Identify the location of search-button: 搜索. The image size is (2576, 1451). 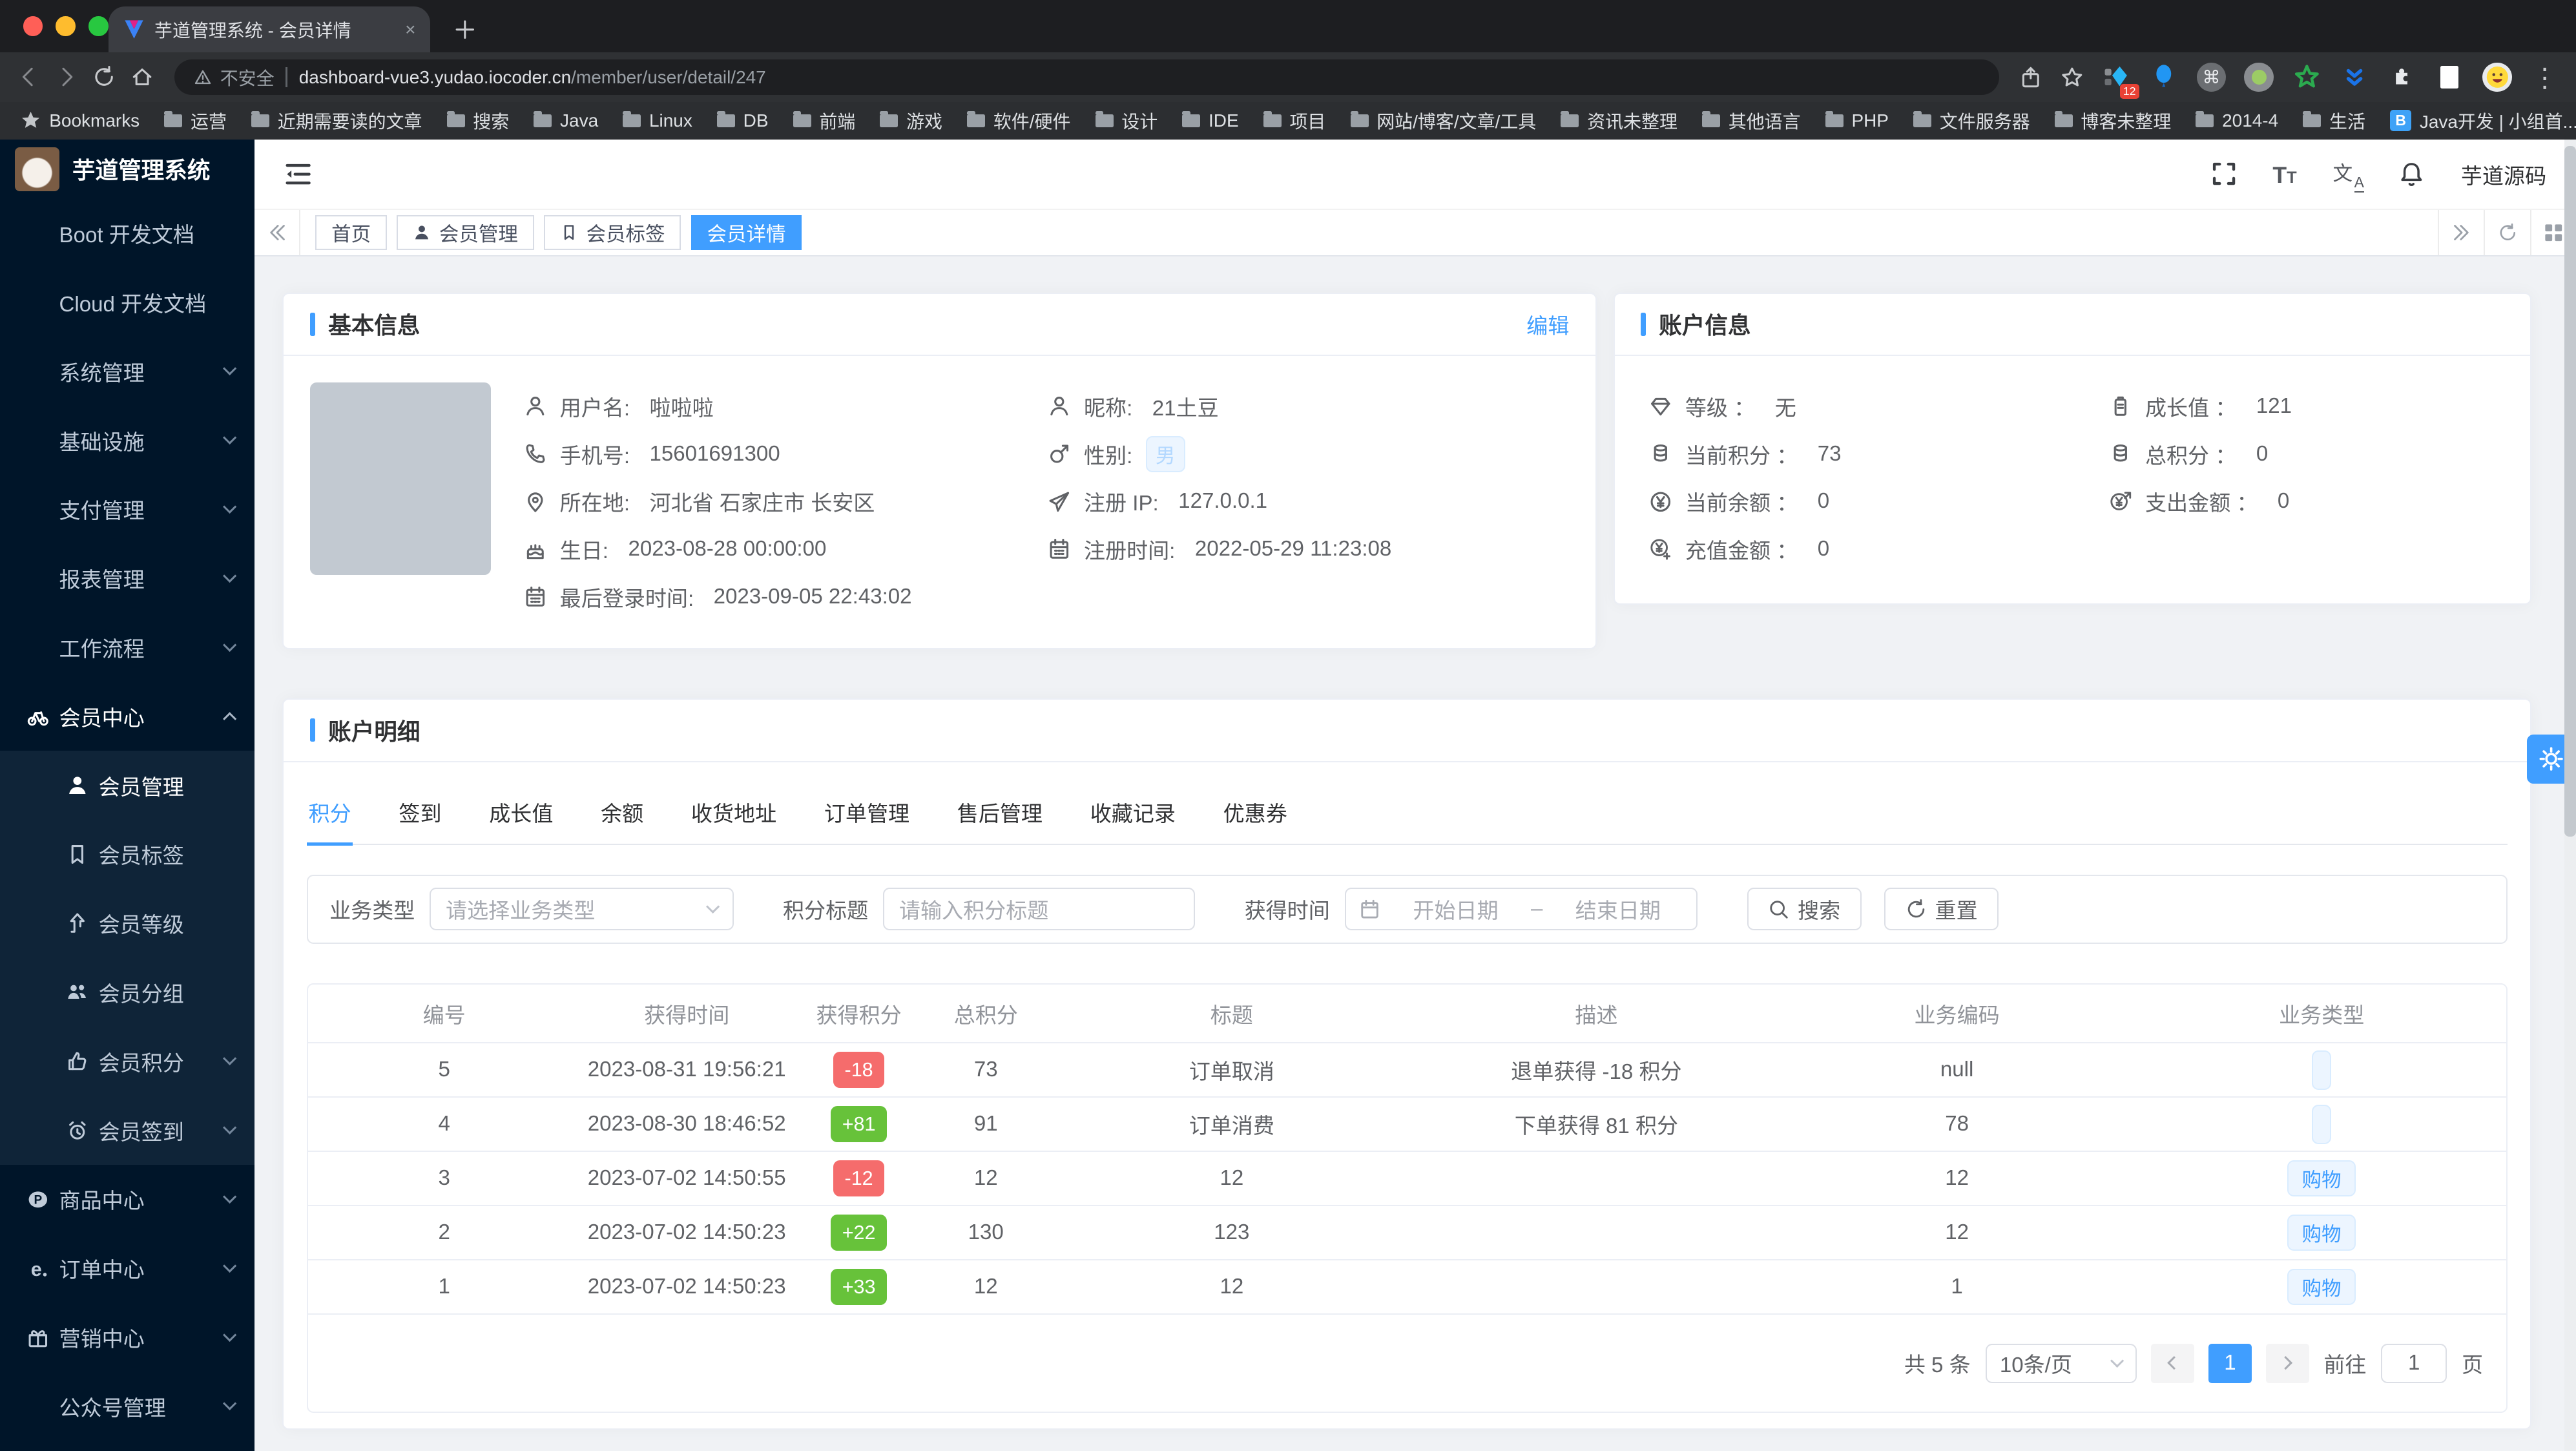
(1804, 909).